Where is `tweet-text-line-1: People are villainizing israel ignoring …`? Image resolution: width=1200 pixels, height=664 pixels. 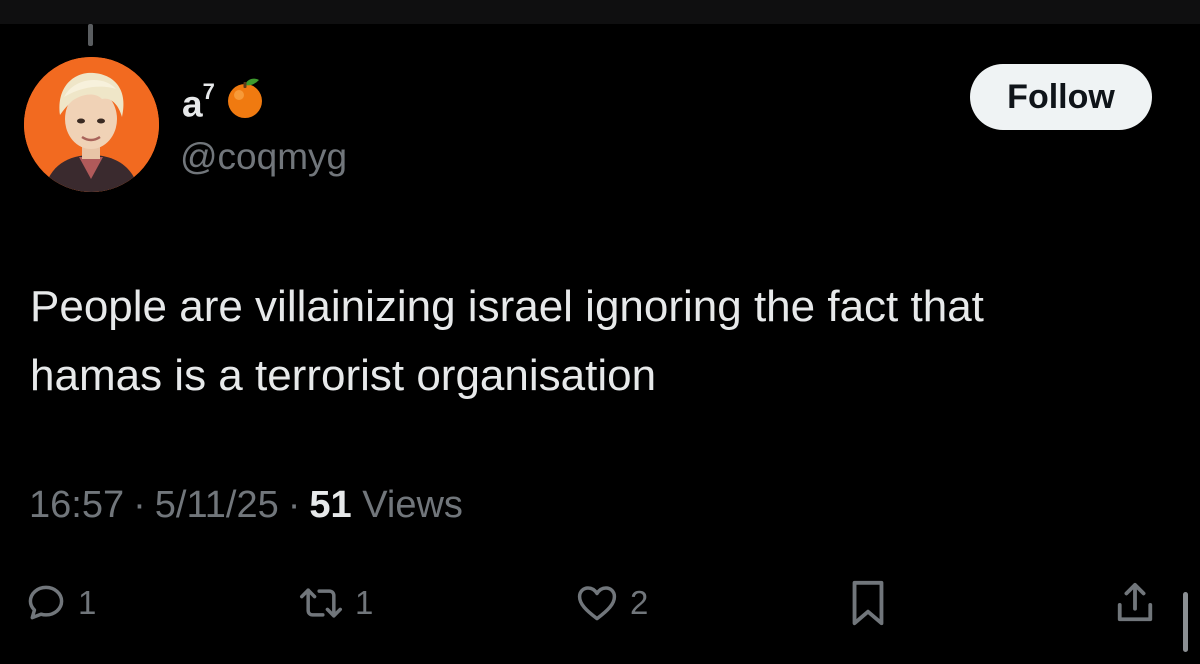
tweet-text-line-1: People are villainizing israel ignoring … is located at coordinates (507, 306).